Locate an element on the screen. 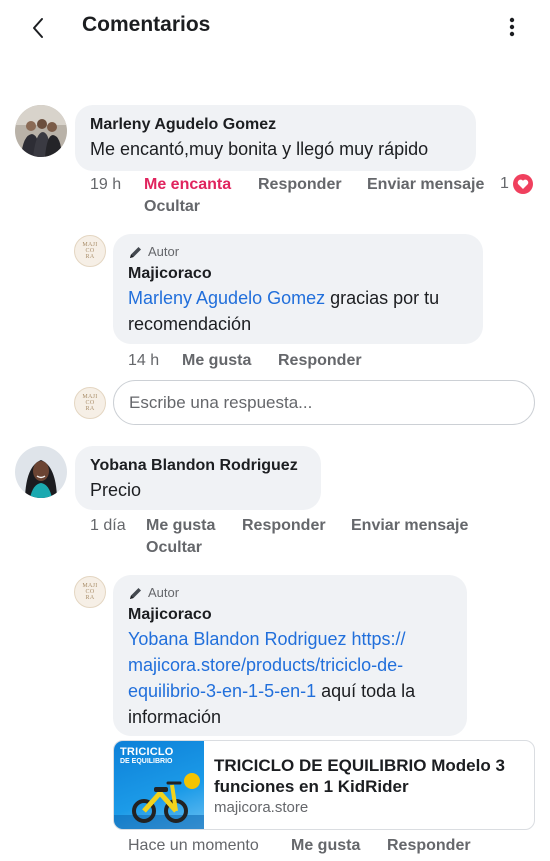 Image resolution: width=550 pixels, height=861 pixels. more-options-button is located at coordinates (512, 27).